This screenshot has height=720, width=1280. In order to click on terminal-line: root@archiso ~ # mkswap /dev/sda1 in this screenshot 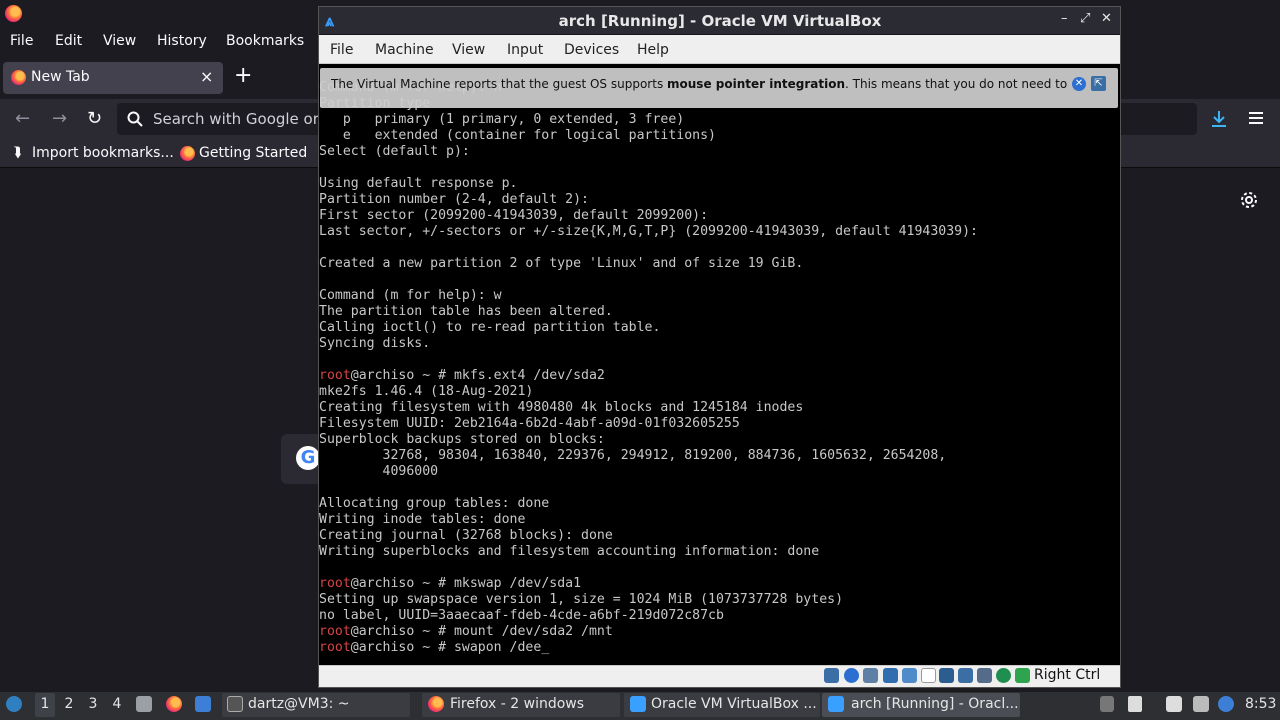, I will do `click(719, 584)`.